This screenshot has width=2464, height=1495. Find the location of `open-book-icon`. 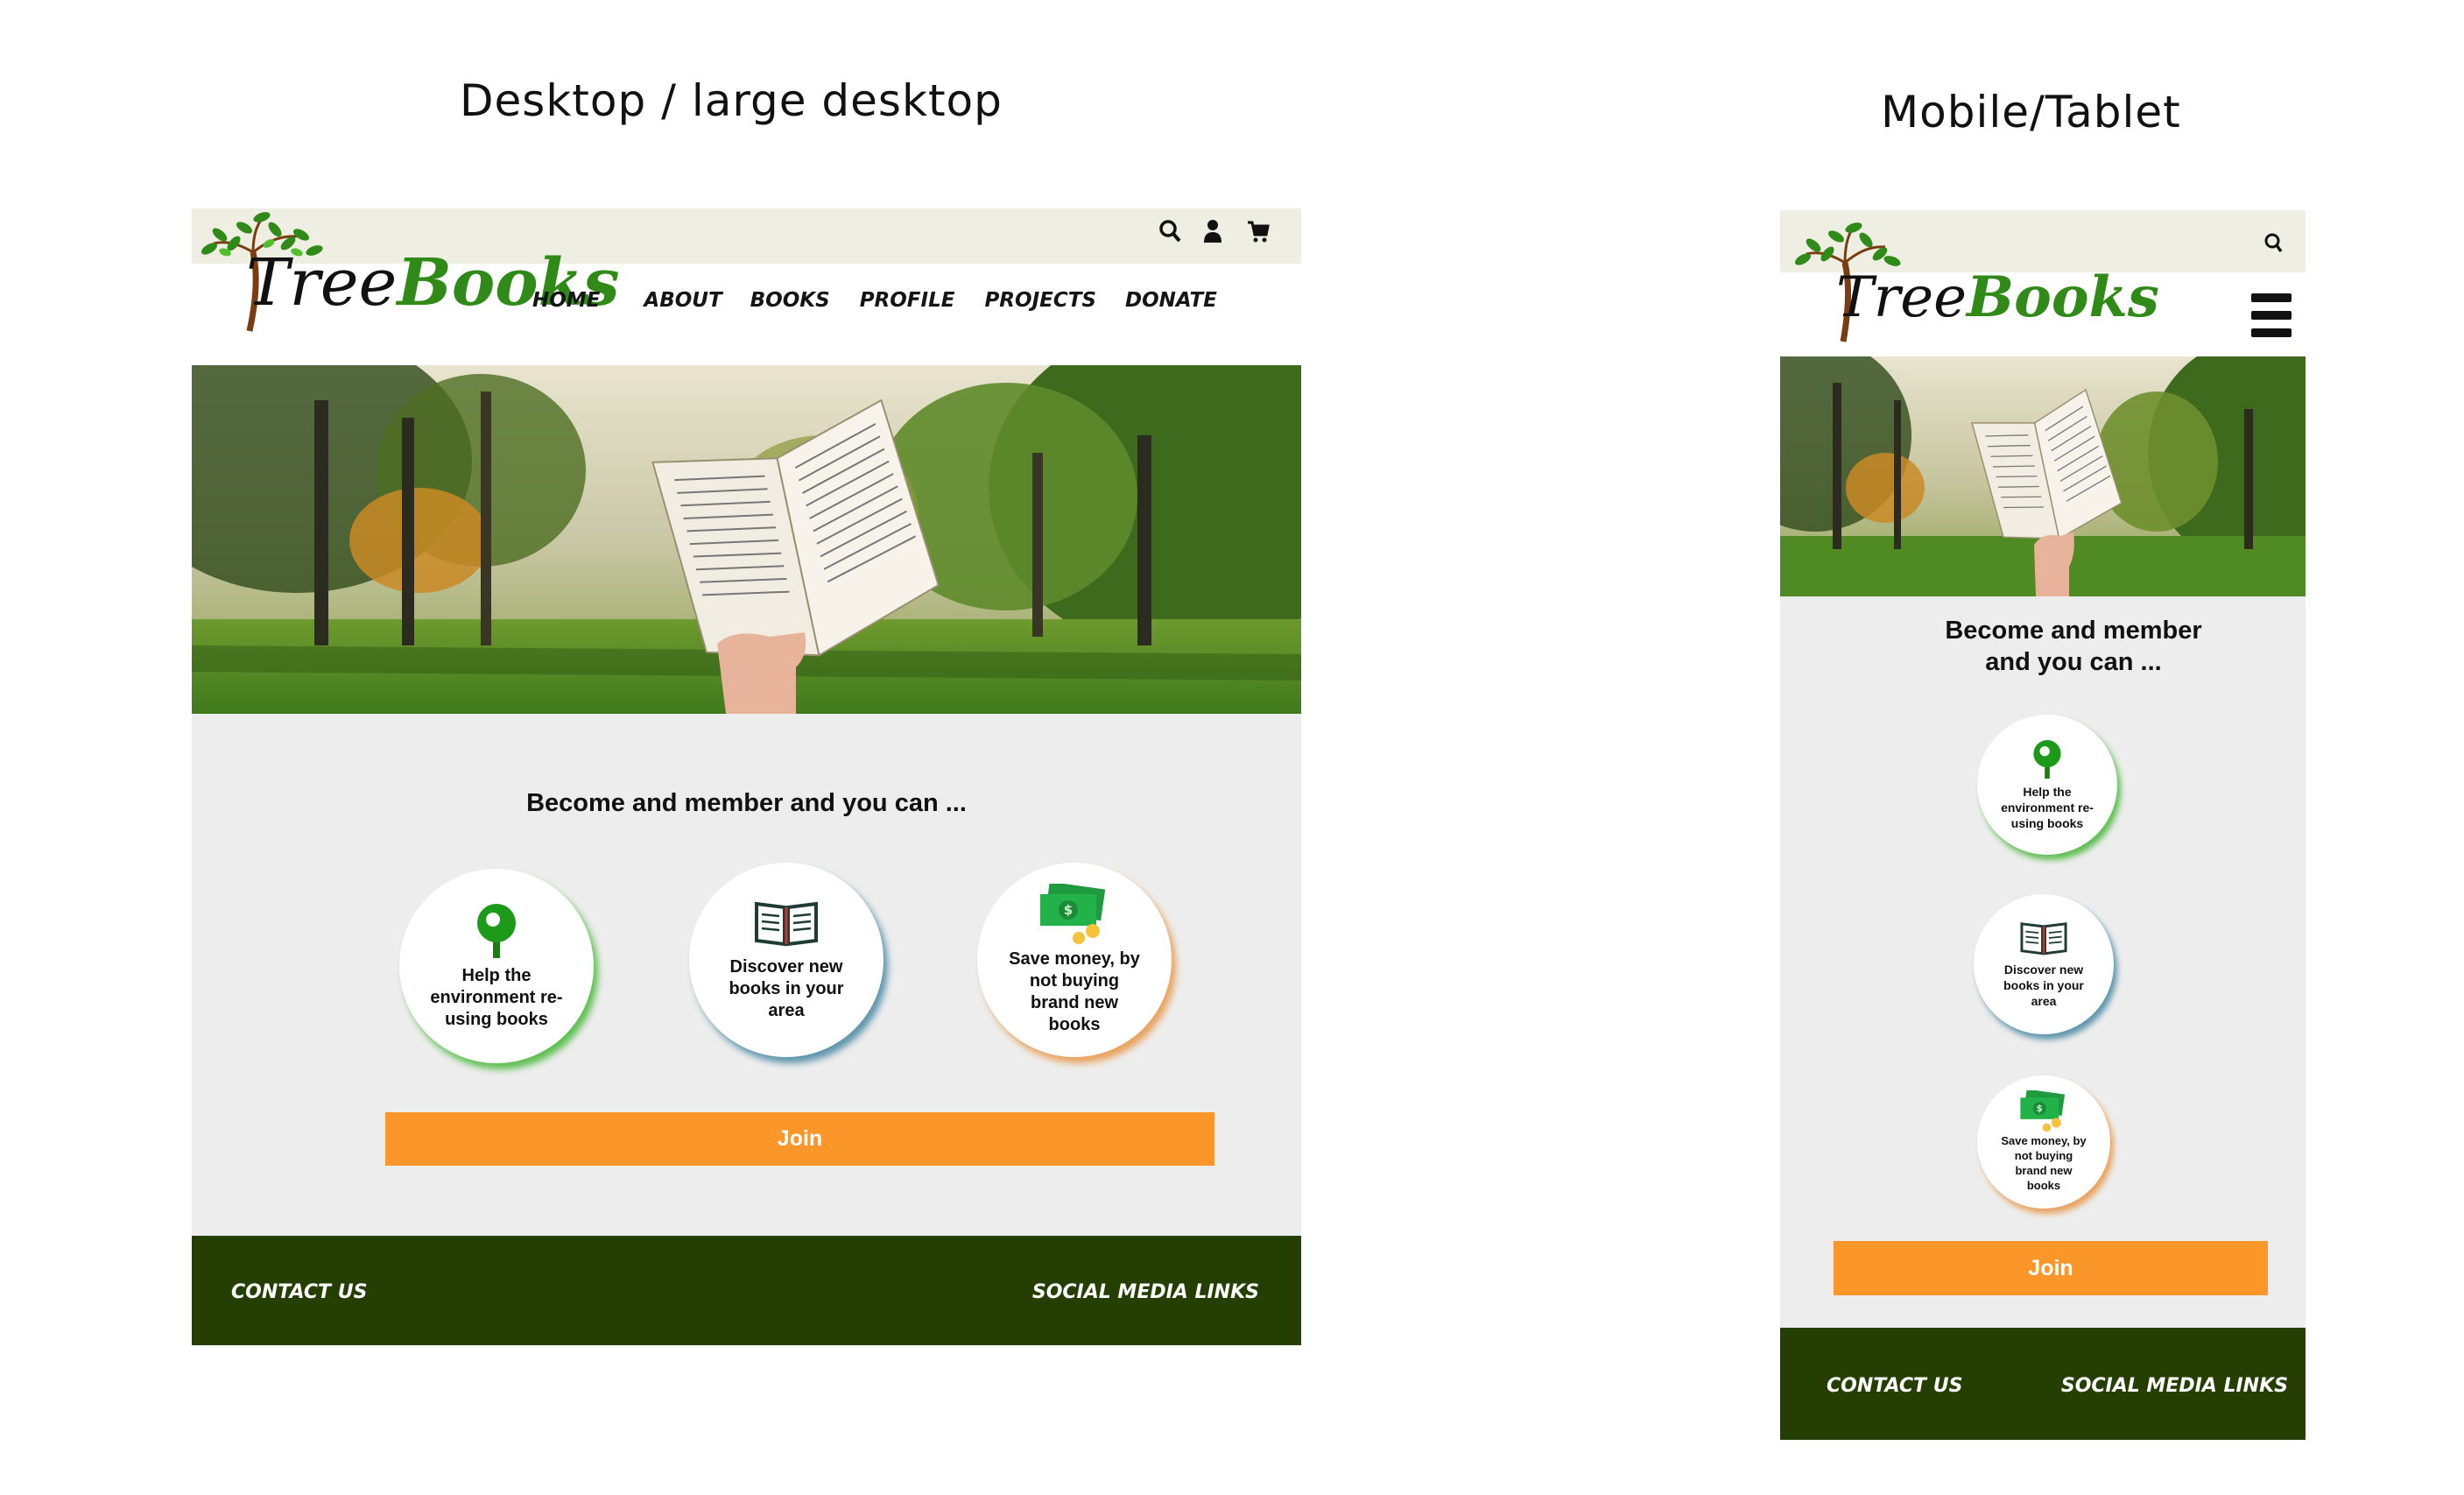

open-book-icon is located at coordinates (786, 923).